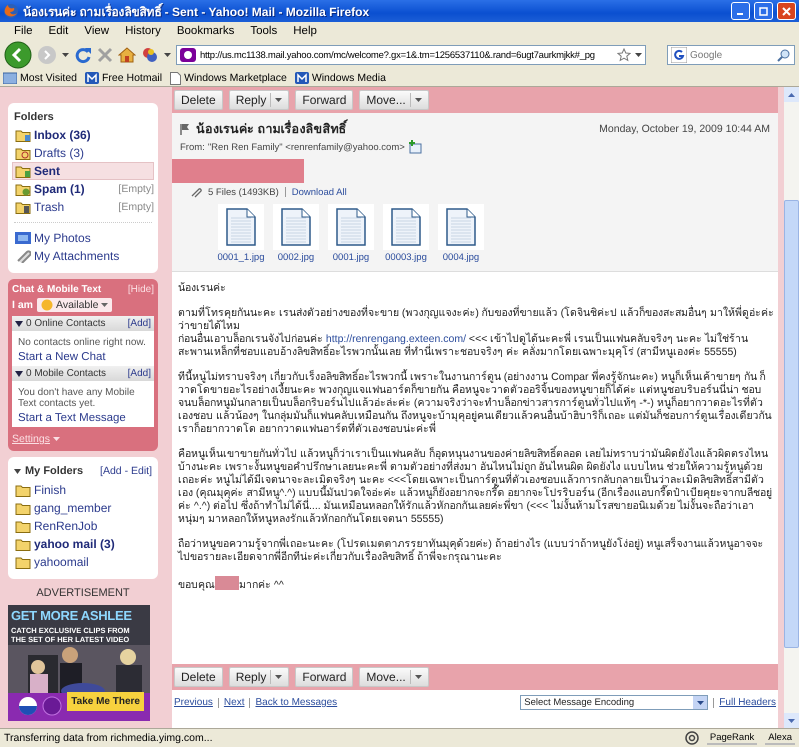 The image size is (799, 747). I want to click on window-title: น้องเรนค่ะ ถามเรื่องลิขสิทธิ์ - Sent - Yahoo! Mail - Mozilla Firefox, so click(196, 11).